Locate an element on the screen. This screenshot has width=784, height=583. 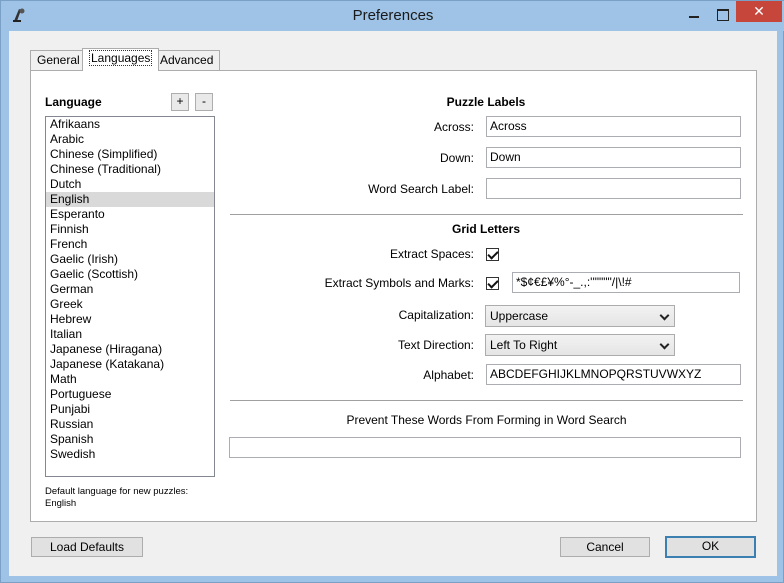
list-item-selected: English is located at coordinates (130, 199).